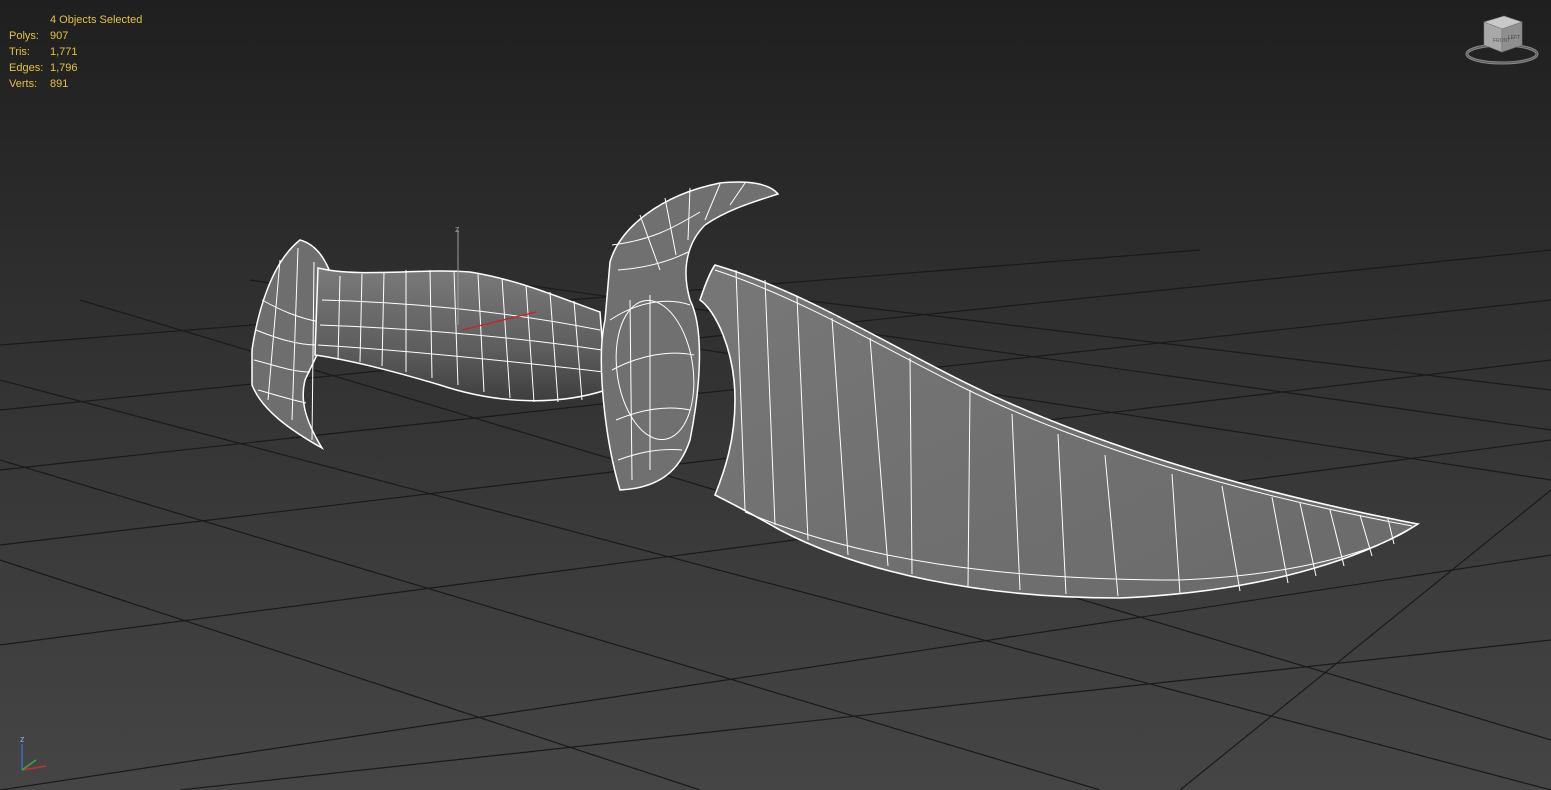  Describe the element at coordinates (43, 52) in the screenshot. I see `stat-row-tris: Tris: 1,771` at that location.